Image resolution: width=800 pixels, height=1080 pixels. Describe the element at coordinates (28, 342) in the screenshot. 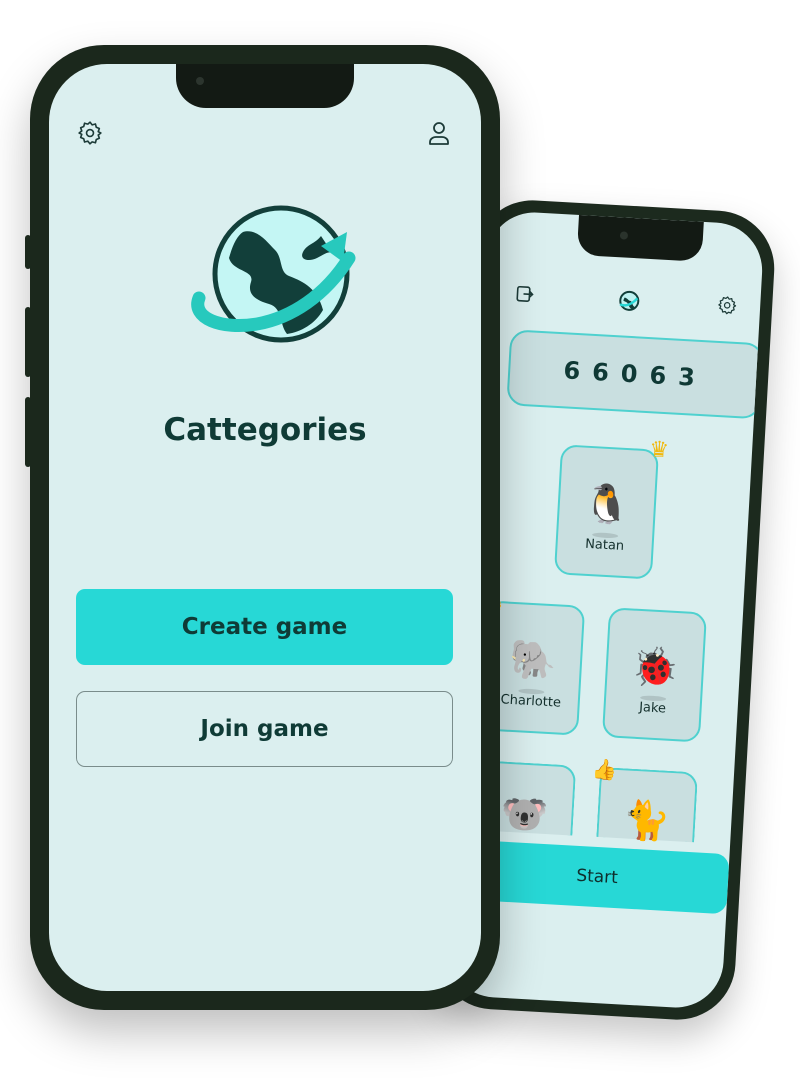

I see `volume-up-button` at that location.